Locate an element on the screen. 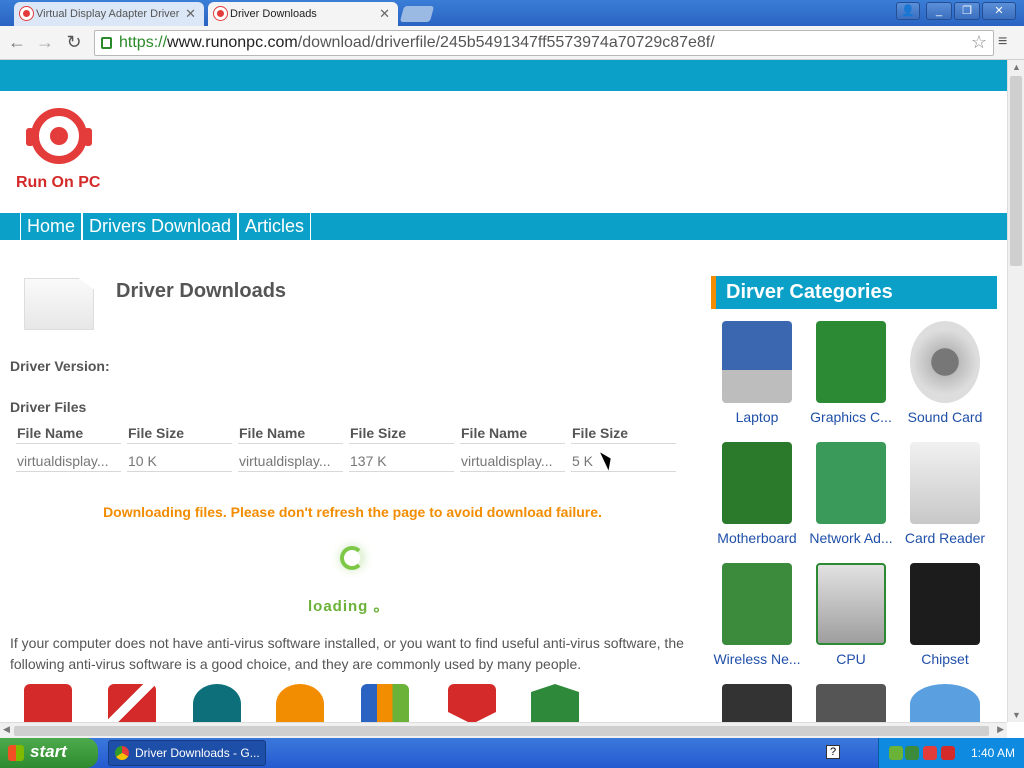  category-label: Sound Card is located at coordinates (945, 417).